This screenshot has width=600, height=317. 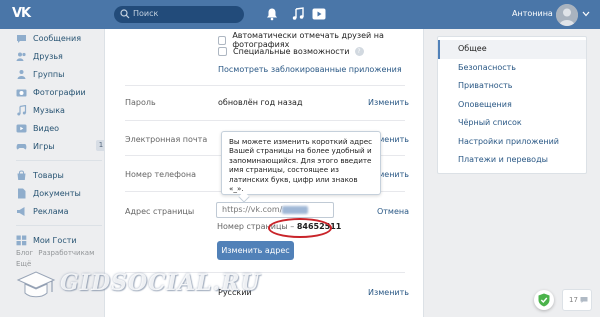 I want to click on video-icon, so click(x=21, y=128).